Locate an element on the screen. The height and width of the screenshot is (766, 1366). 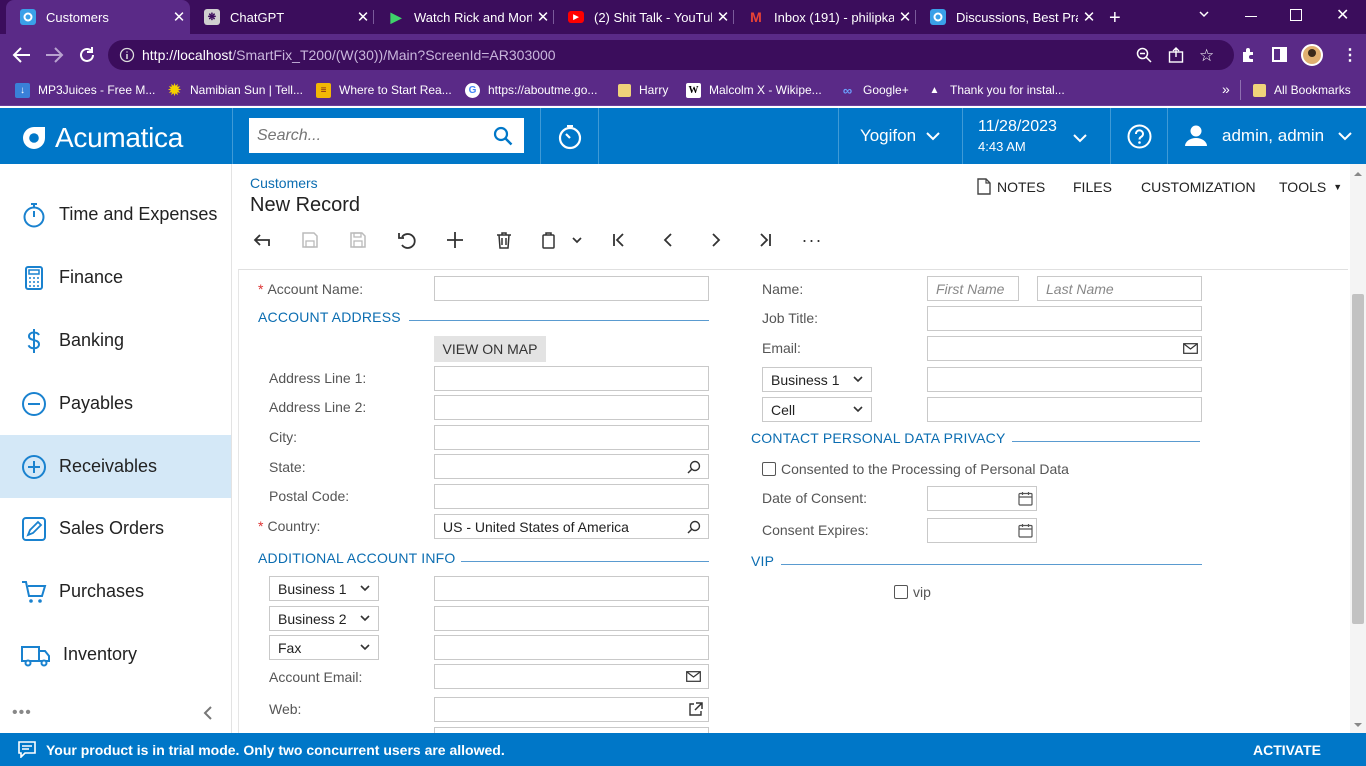
sidebar-item-payables: Payables is located at coordinates (115, 403).